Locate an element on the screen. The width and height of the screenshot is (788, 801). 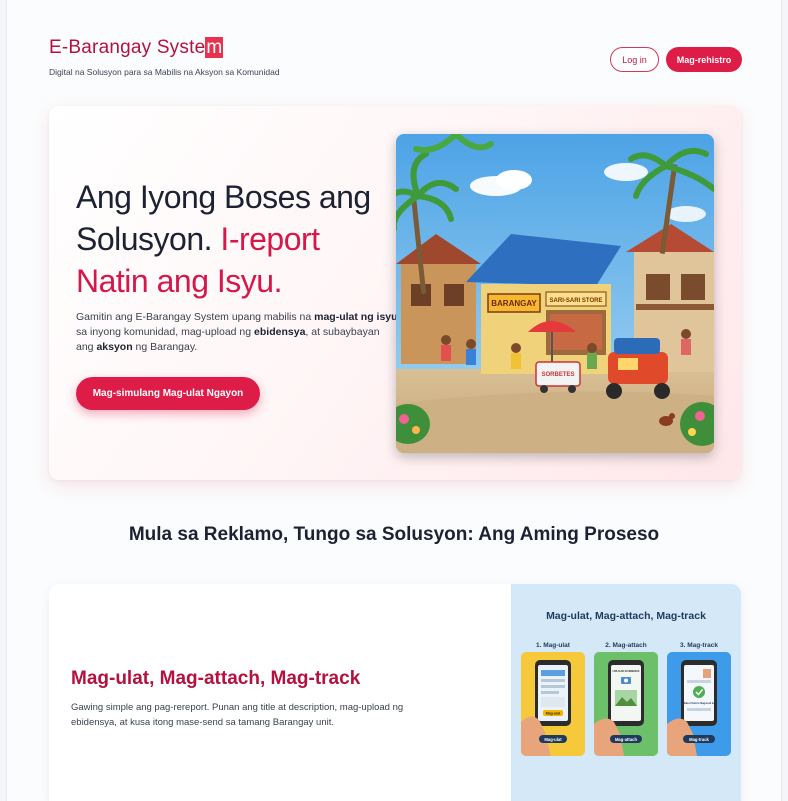
step-2-label: 2. Mag-attach is located at coordinates (626, 645).